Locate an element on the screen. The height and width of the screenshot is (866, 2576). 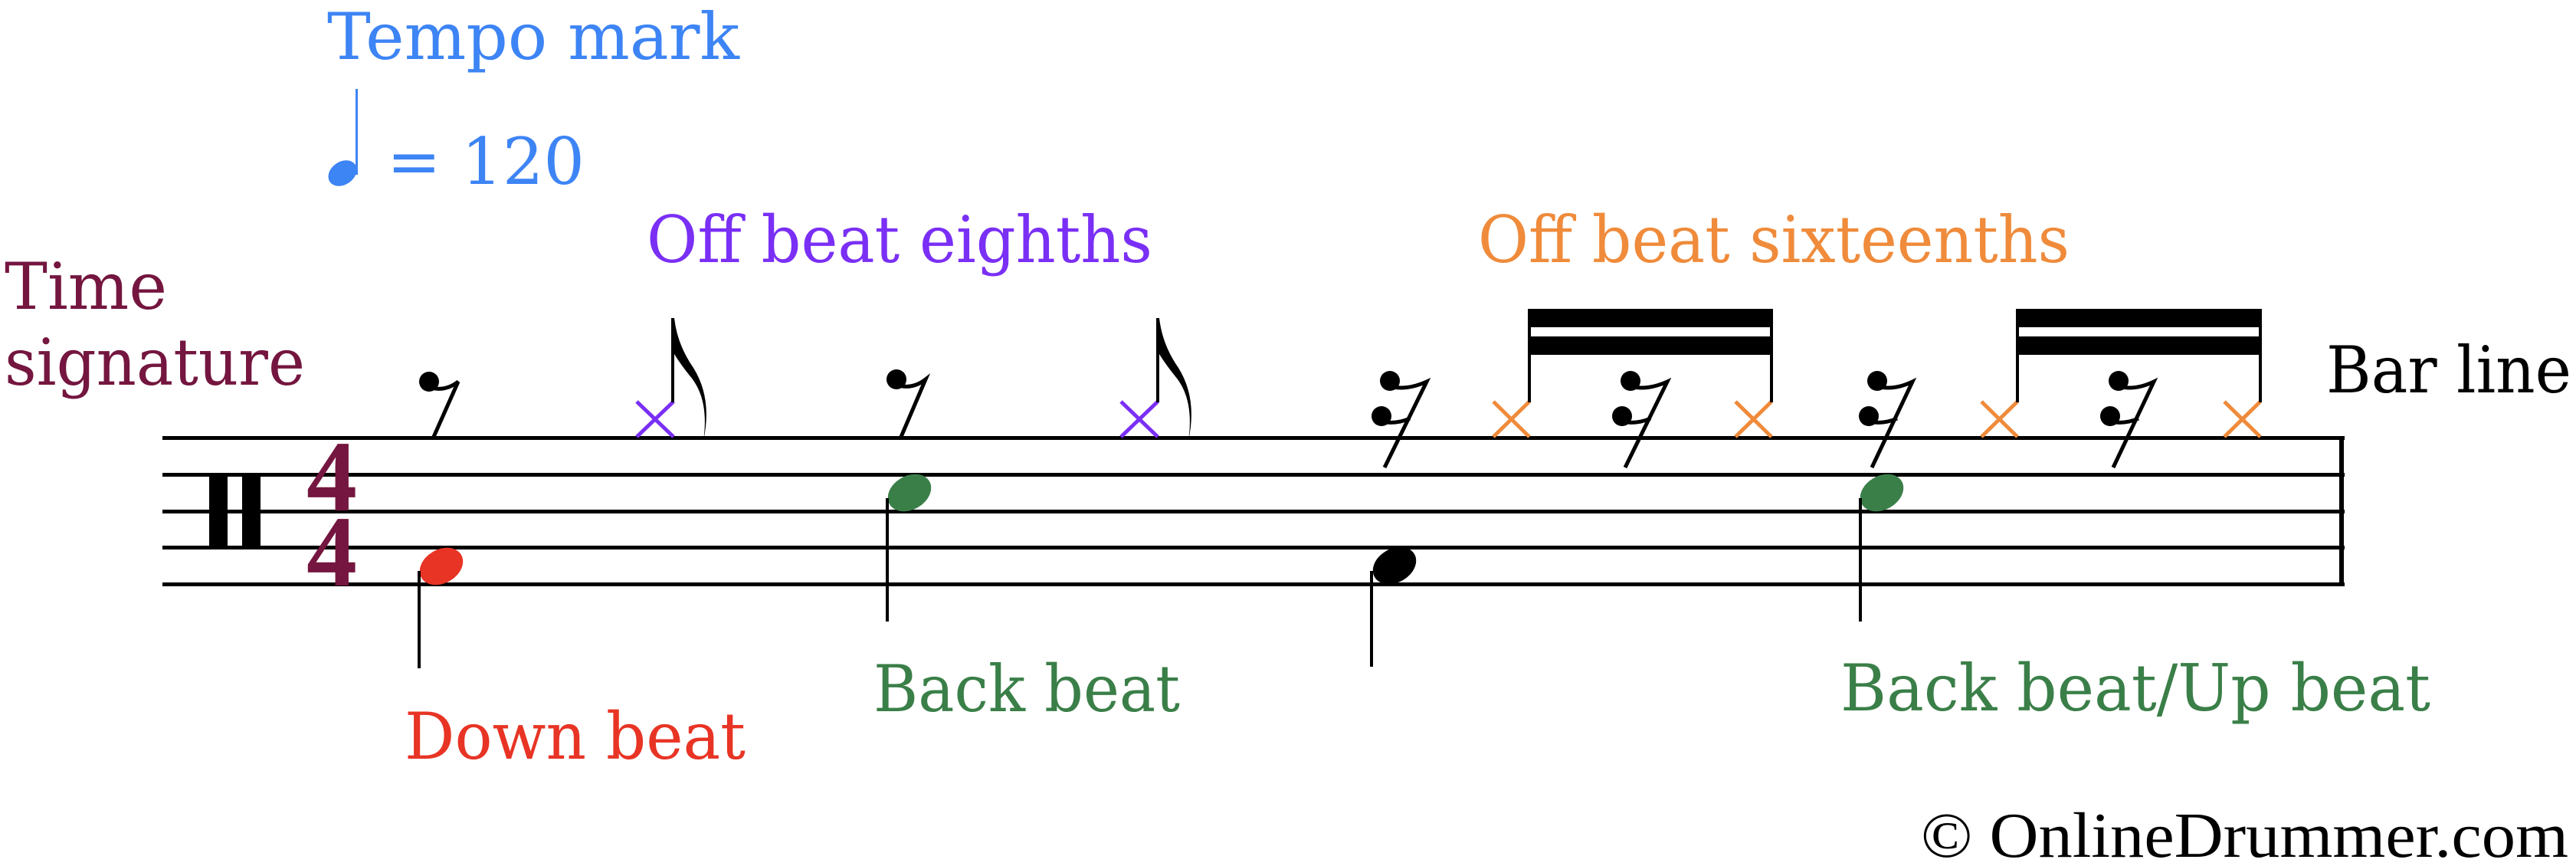
quarter-note-icon is located at coordinates (343, 137).